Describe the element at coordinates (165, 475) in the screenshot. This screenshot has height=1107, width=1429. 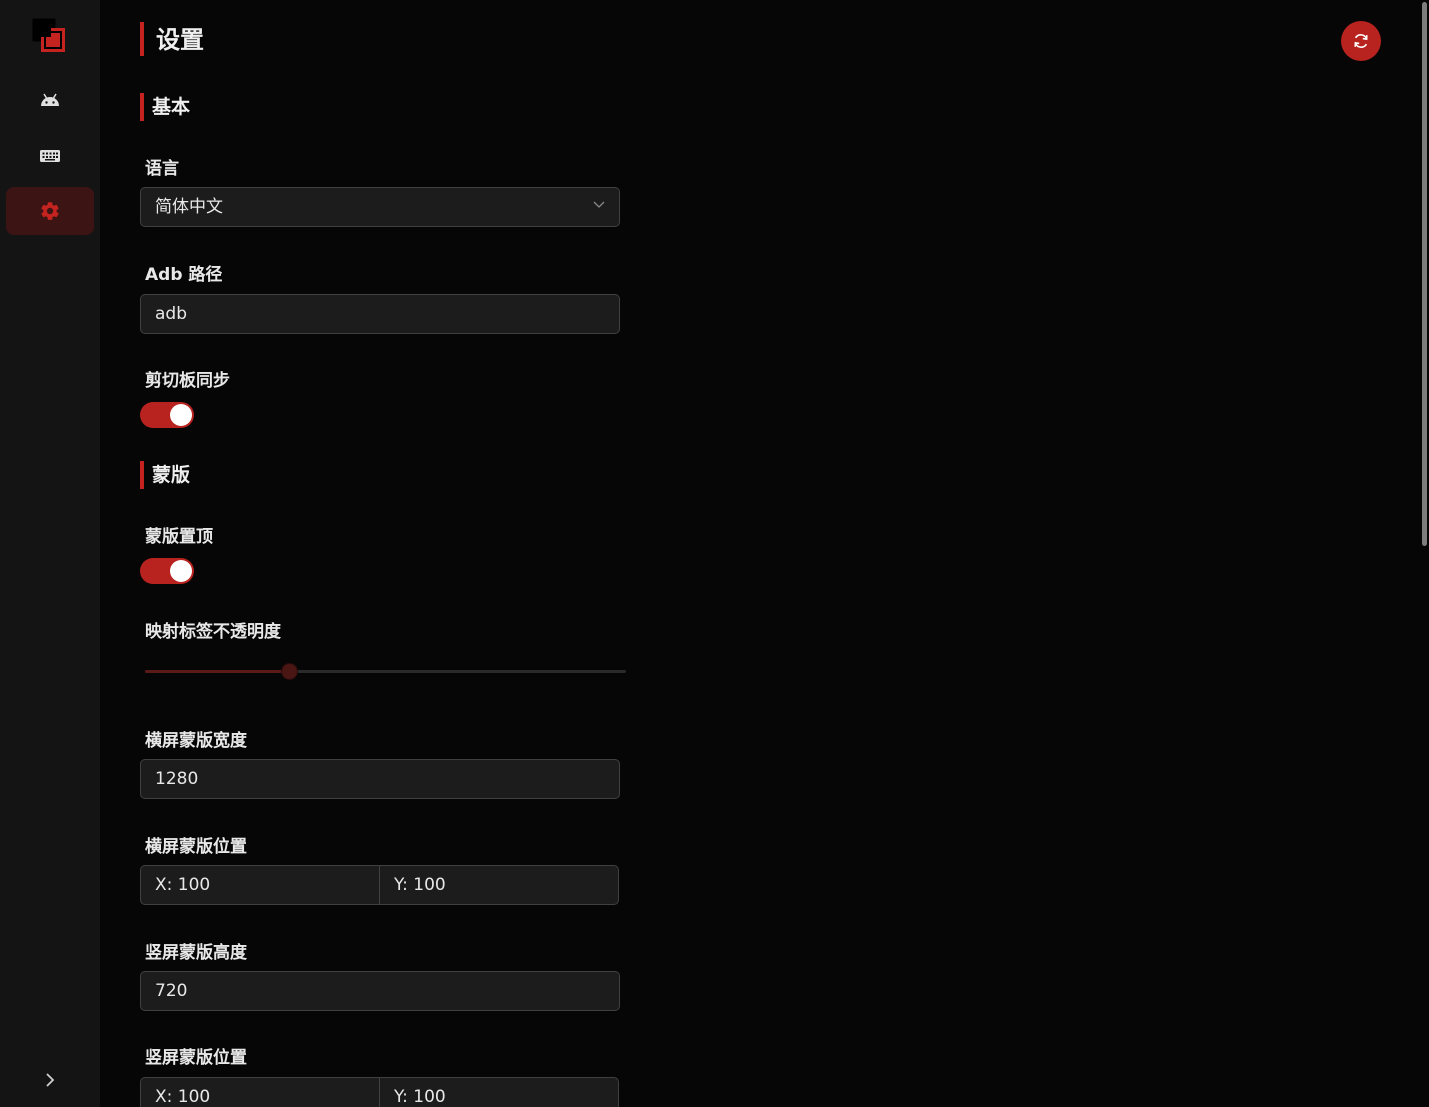
I see `section-title-mask: 蒙版` at that location.